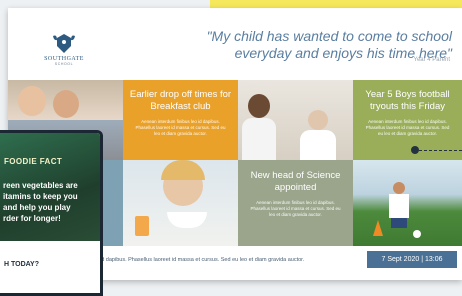 Image resolution: width=462 pixels, height=296 pixels. Describe the element at coordinates (64, 64) in the screenshot. I see `school-subtitle: SCHOOL` at that location.